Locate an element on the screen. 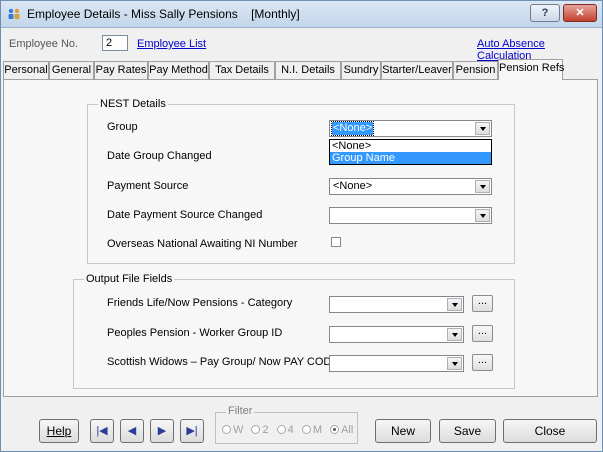 The height and width of the screenshot is (452, 603). next-record-button: ▶ is located at coordinates (162, 431).